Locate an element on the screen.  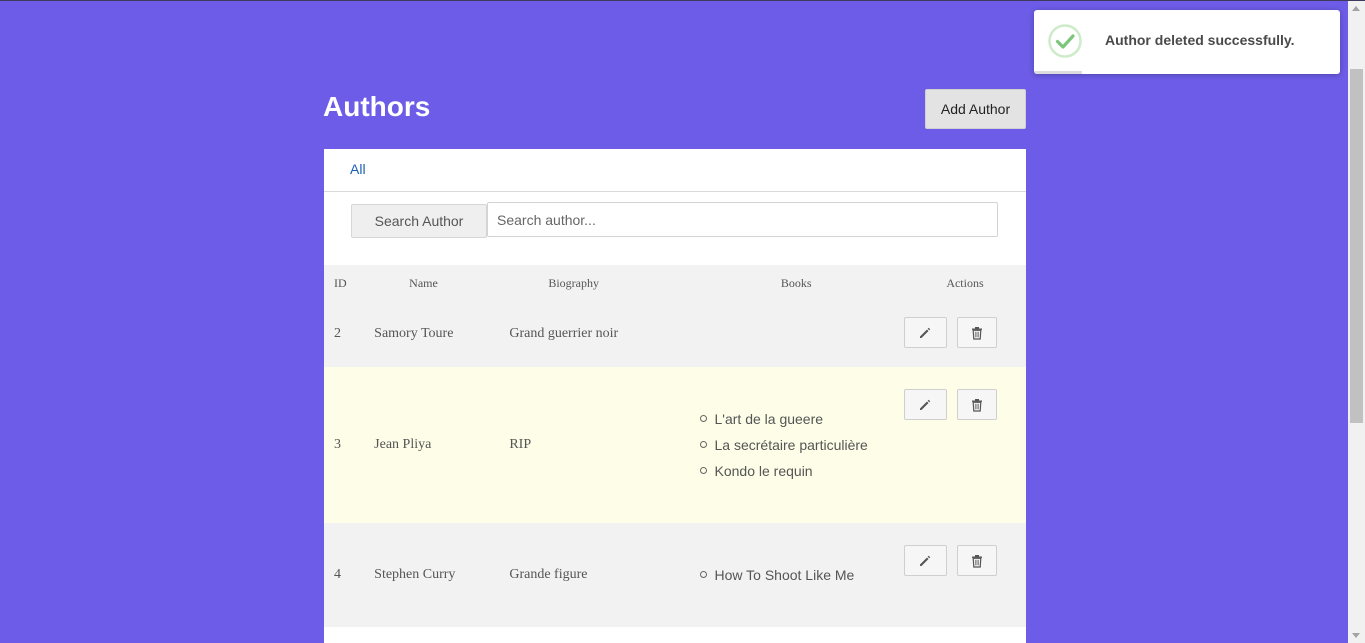
cell-id: 4 is located at coordinates (337, 574).